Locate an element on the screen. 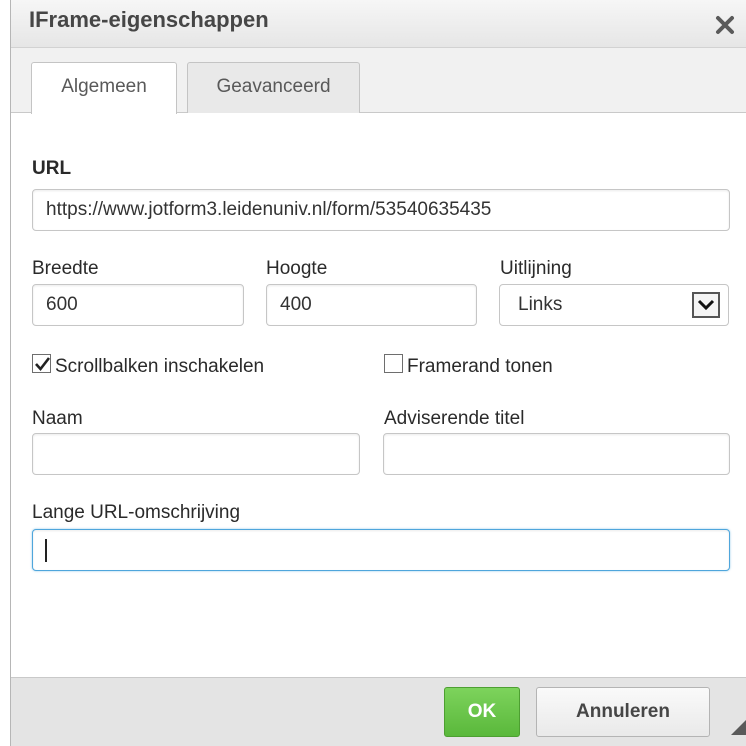 The height and width of the screenshot is (746, 746). tab-algemeen: Algemeen is located at coordinates (104, 88).